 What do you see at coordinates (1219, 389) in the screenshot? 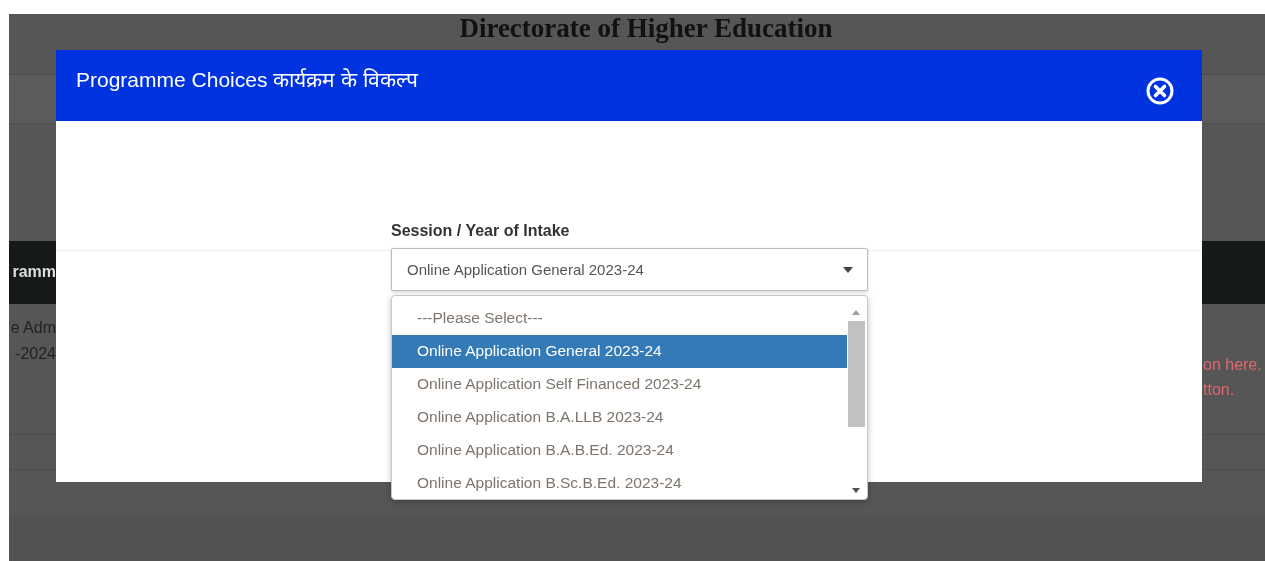
I see `notice-text: tton.` at bounding box center [1219, 389].